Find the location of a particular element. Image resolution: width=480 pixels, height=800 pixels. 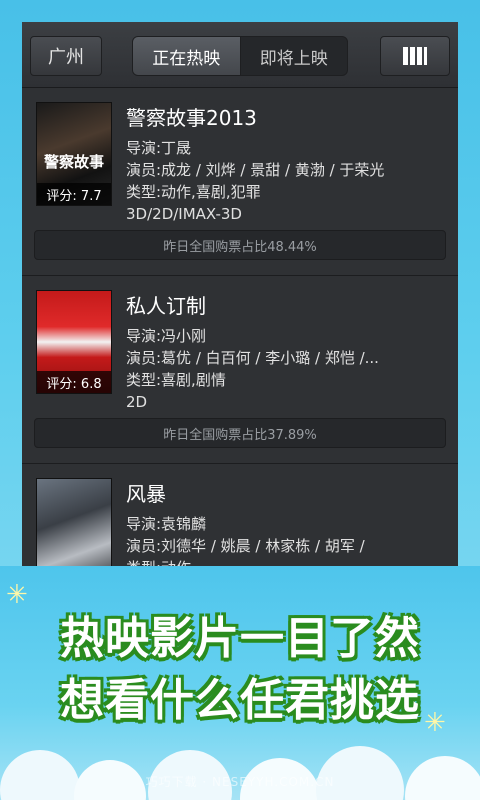

movie-cast: 演员:成龙 / 刘烨 / 景甜 / 黄渤 / 于荣光 is located at coordinates (255, 170).